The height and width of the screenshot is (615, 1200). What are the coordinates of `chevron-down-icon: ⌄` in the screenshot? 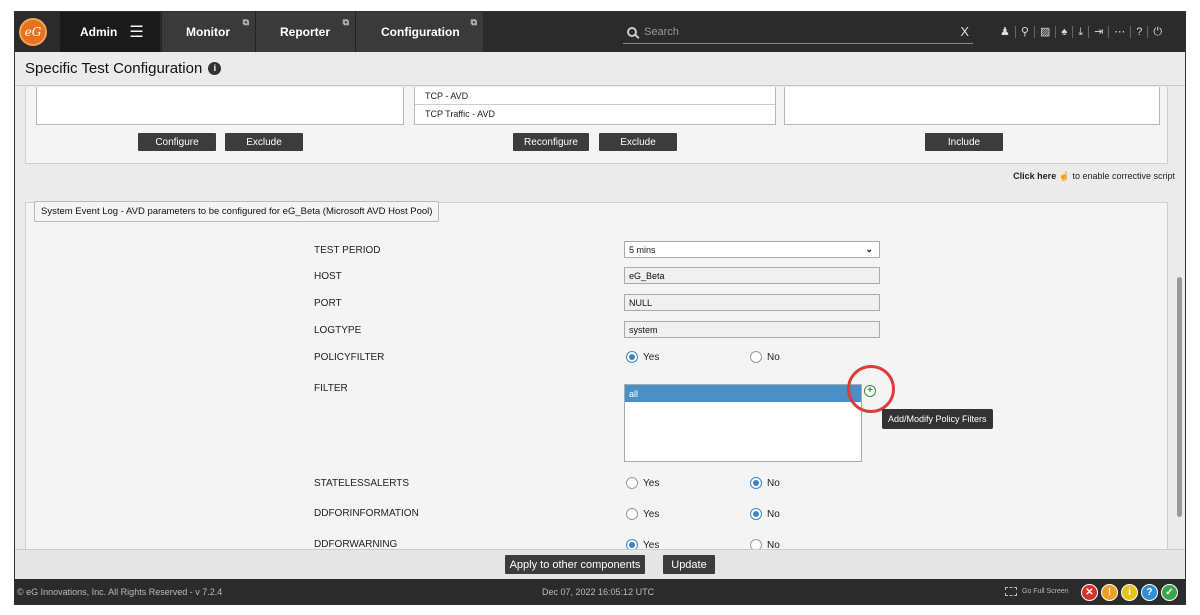 It's located at (869, 249).